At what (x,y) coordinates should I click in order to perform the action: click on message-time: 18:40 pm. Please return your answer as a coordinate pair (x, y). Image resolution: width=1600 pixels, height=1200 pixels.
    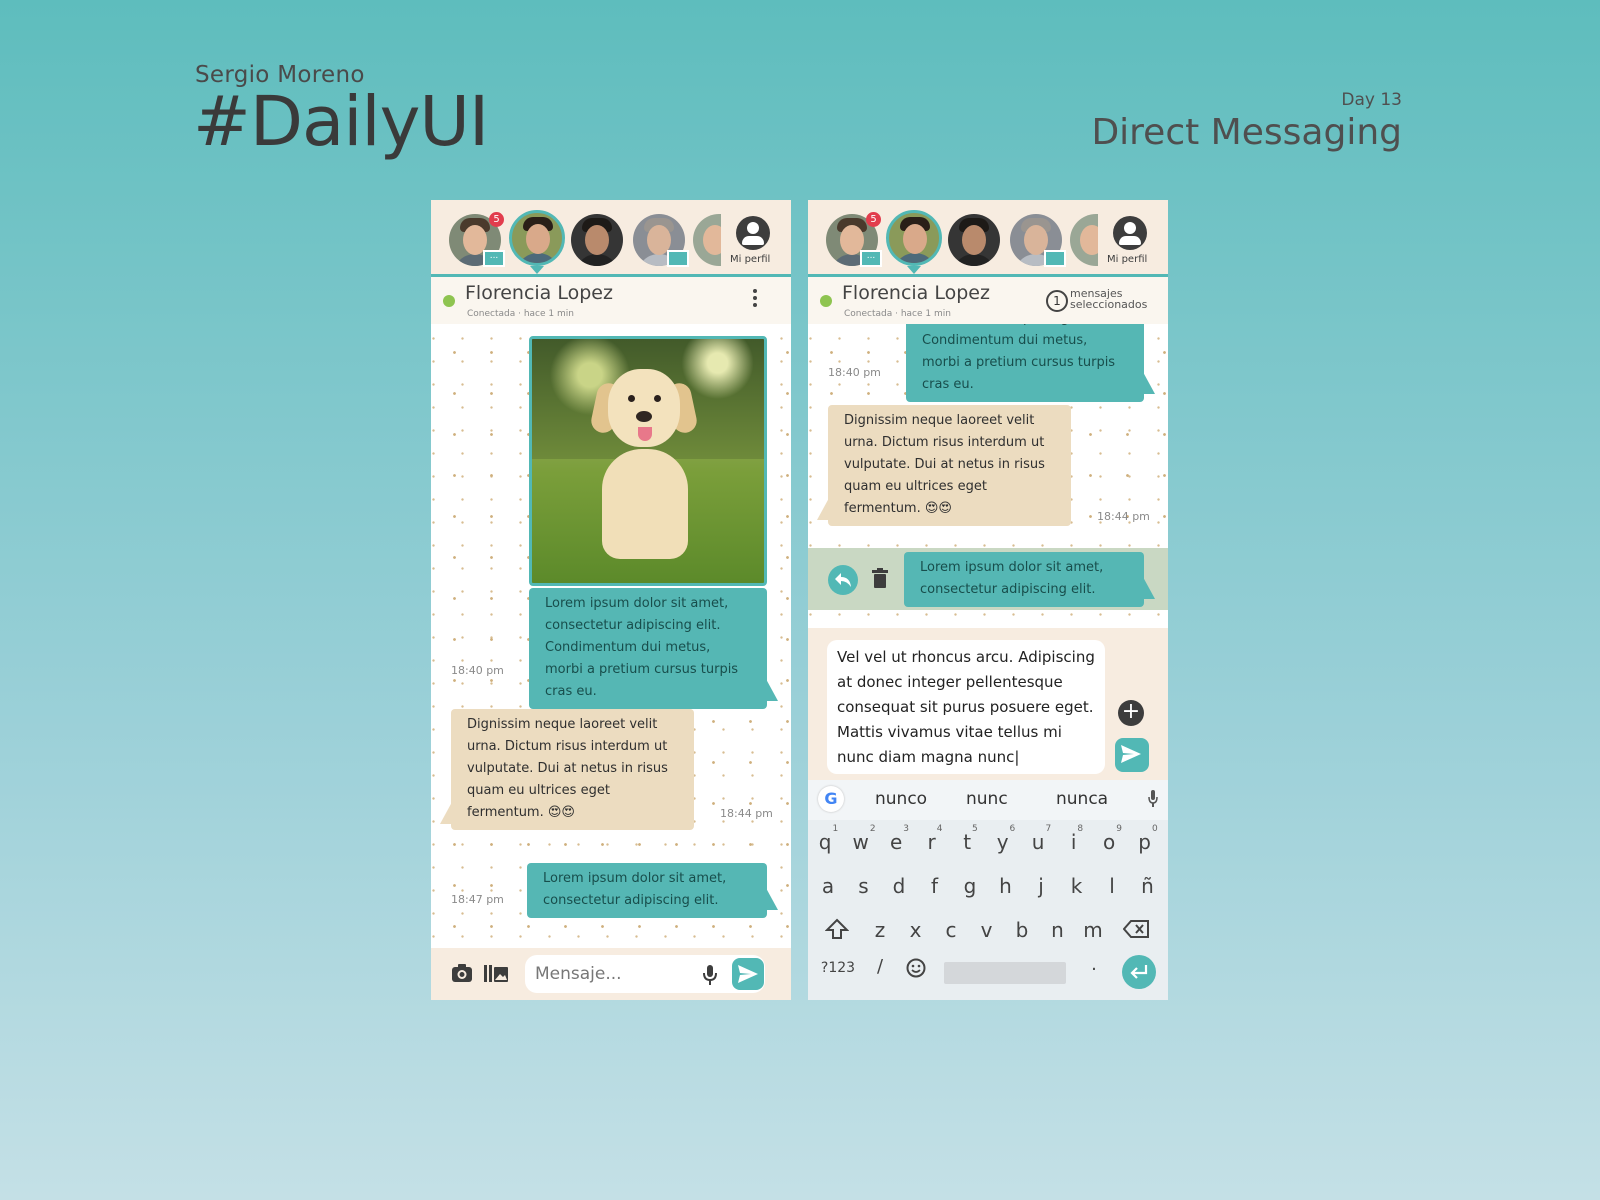
    Looking at the image, I should click on (477, 670).